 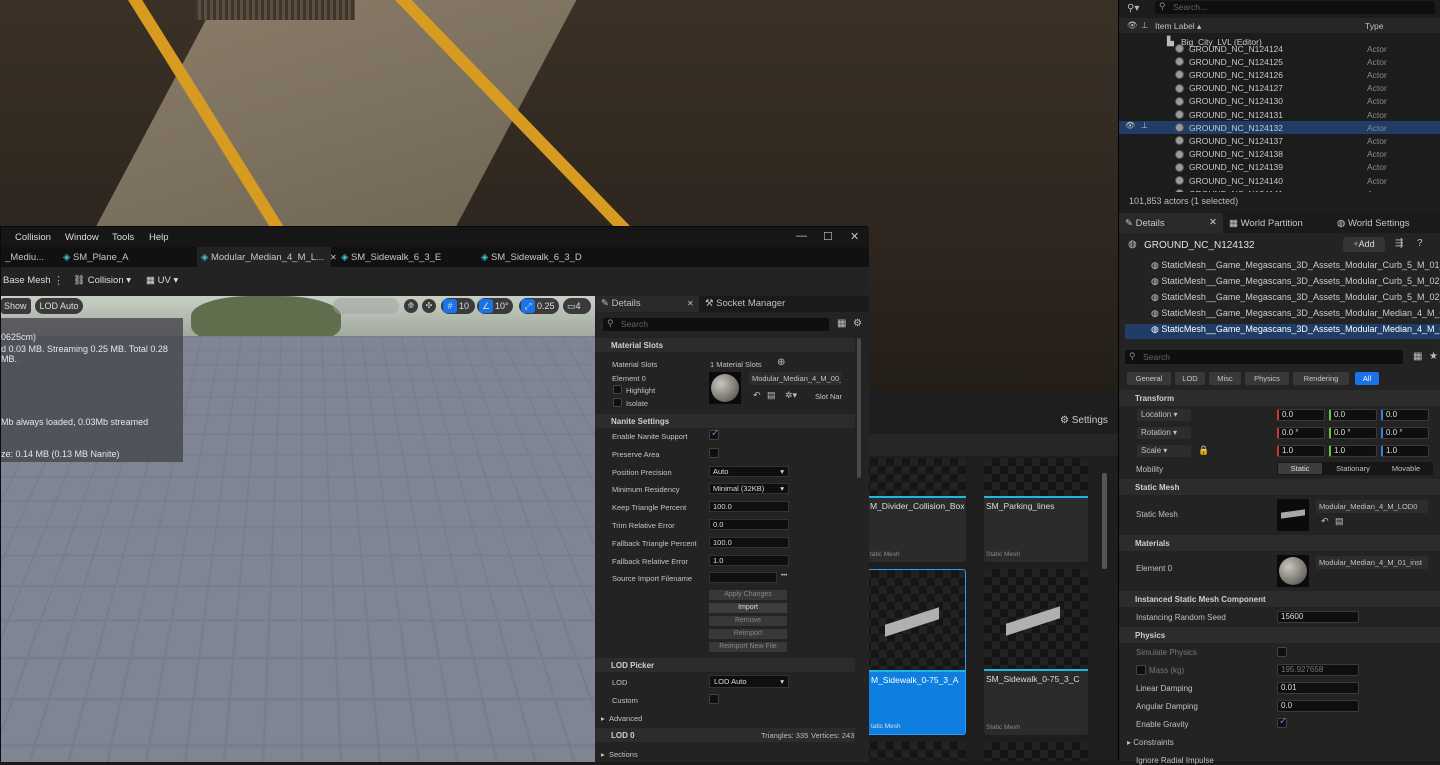 What do you see at coordinates (749, 524) in the screenshot?
I see `setting-field: 0.0` at bounding box center [749, 524].